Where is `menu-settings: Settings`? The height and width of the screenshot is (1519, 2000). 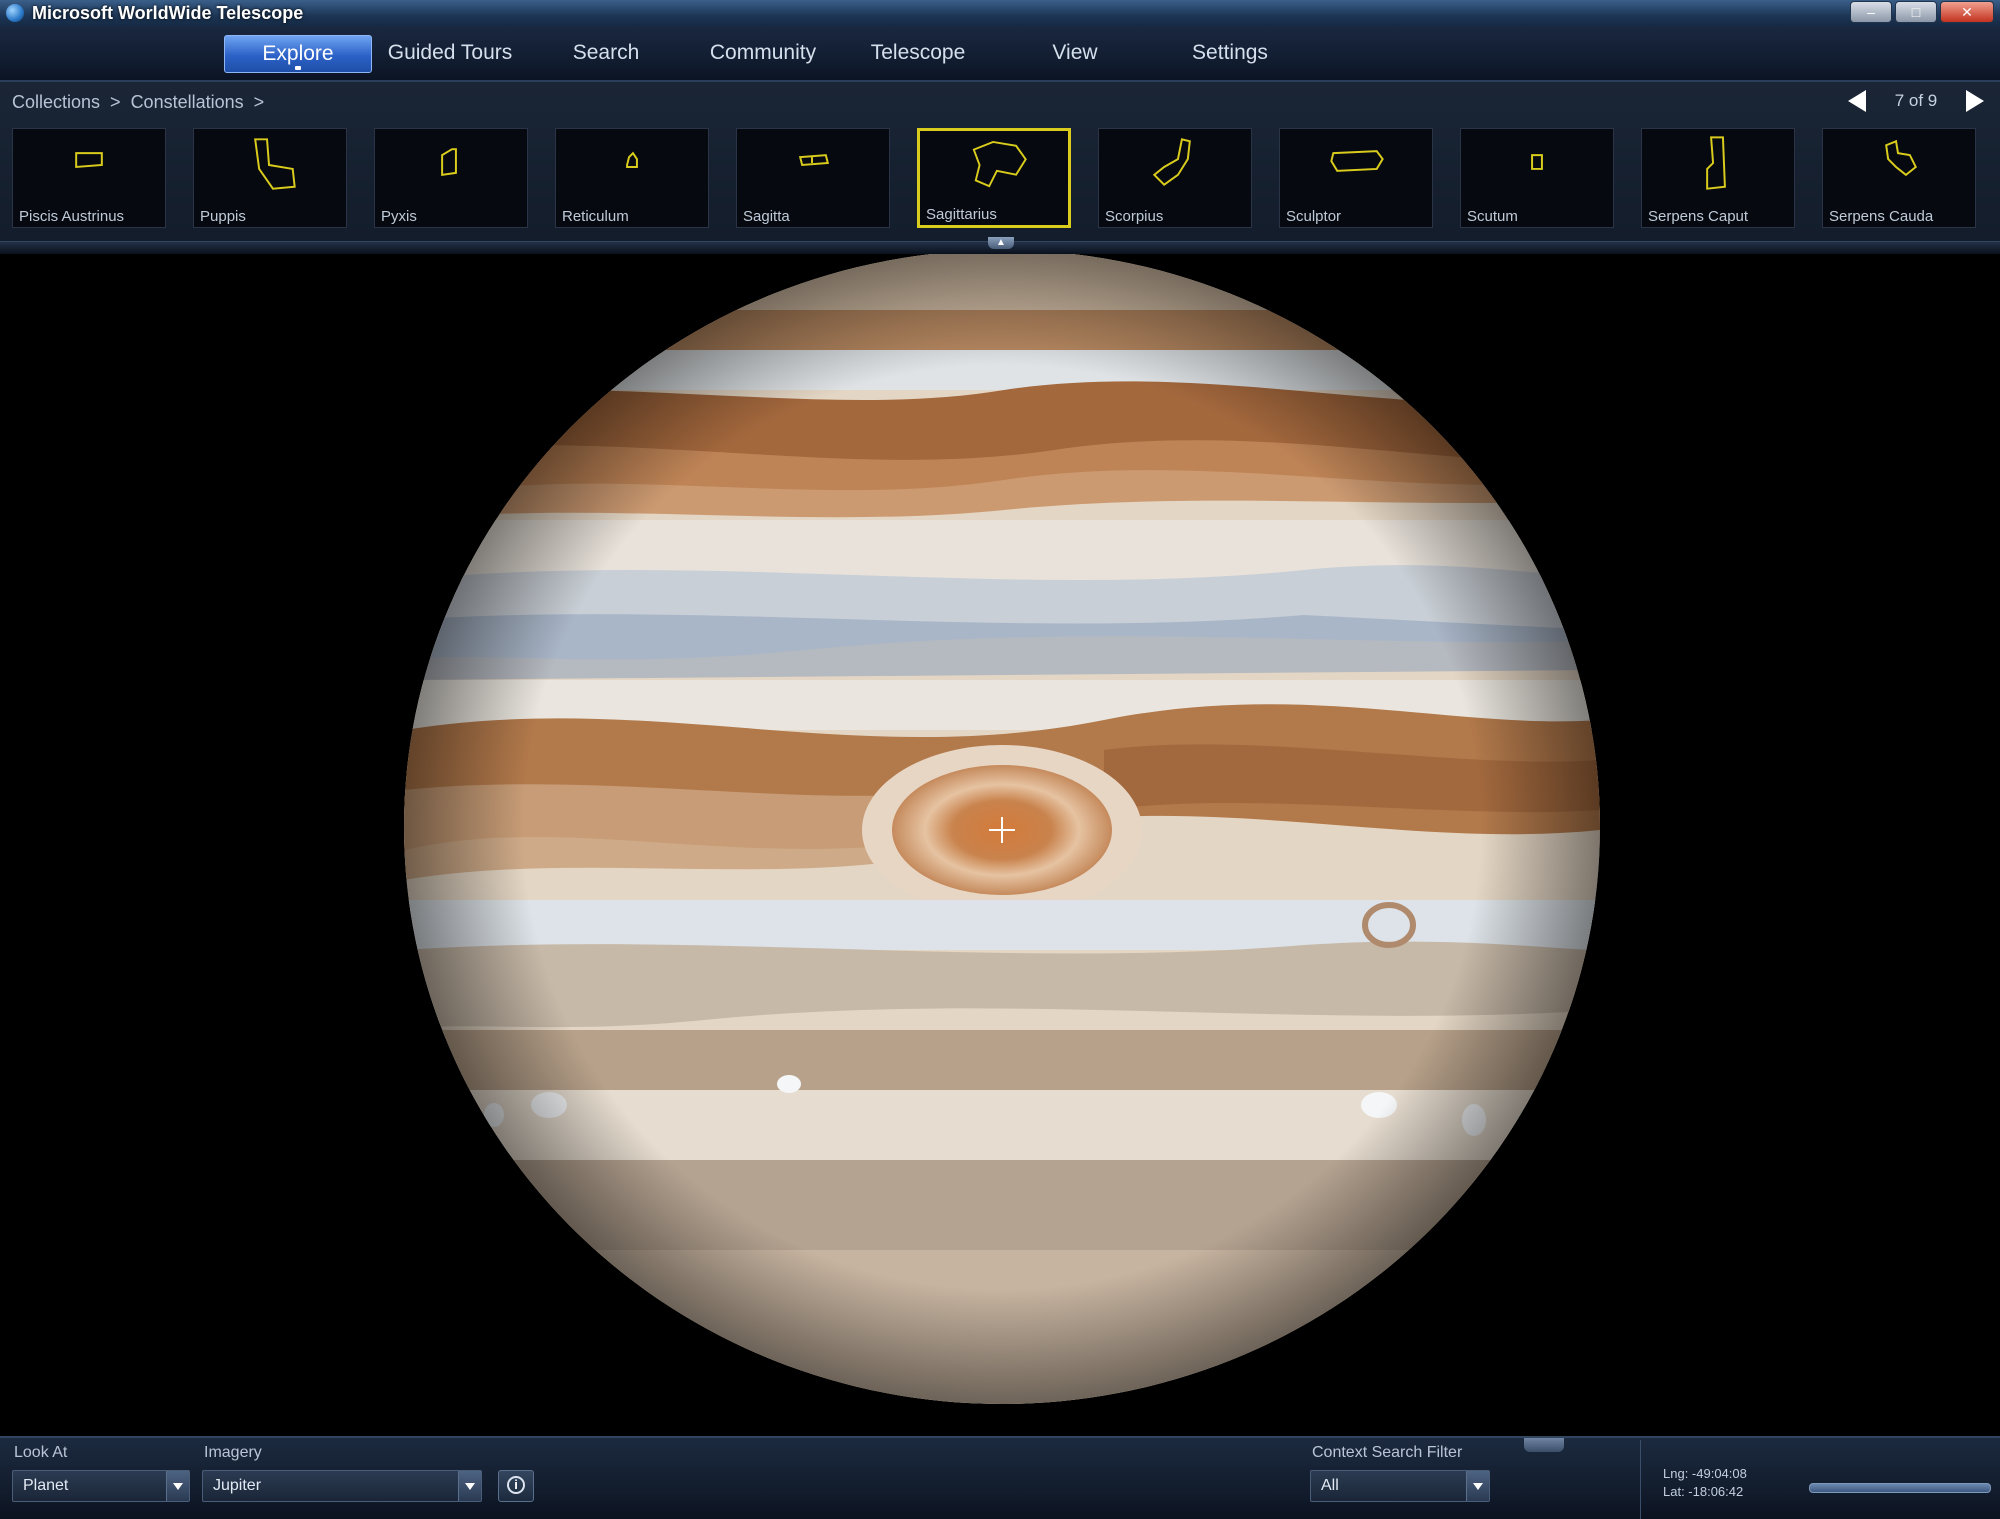
menu-settings: Settings is located at coordinates (1230, 53).